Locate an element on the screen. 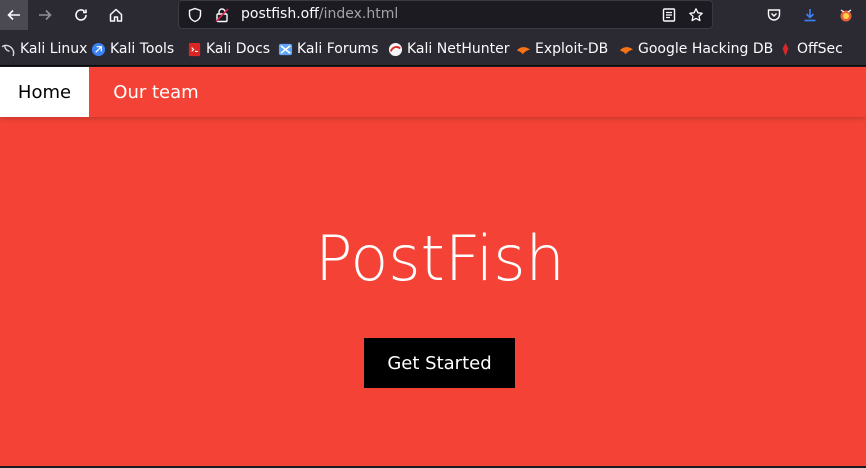 This screenshot has height=468, width=866. url-text: postfish.off/index.html is located at coordinates (319, 14).